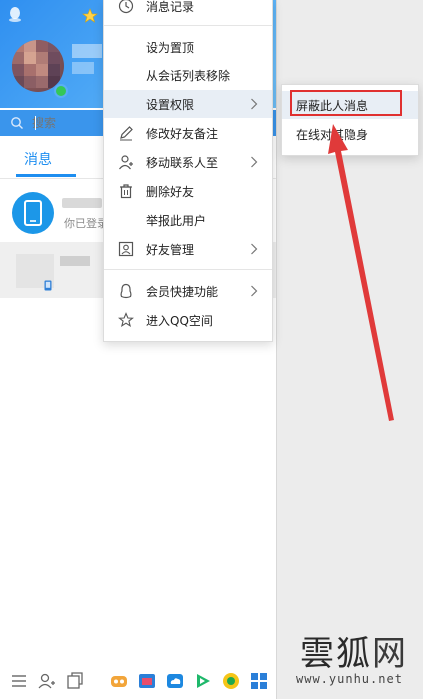 The width and height of the screenshot is (423, 699). What do you see at coordinates (336, 654) in the screenshot?
I see `watermark-logo-main: 雲狐` at bounding box center [336, 654].